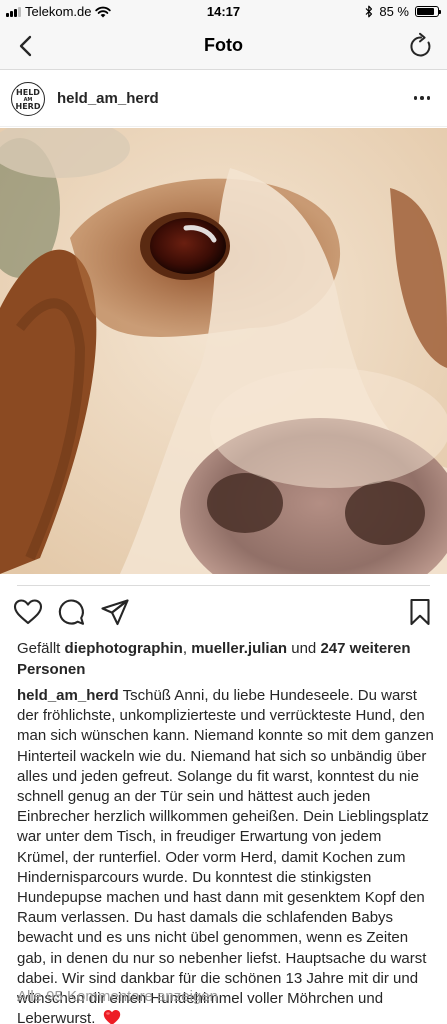 The height and width of the screenshot is (1024, 447). Describe the element at coordinates (117, 996) in the screenshot. I see `view-all-comments-link: Alle 95 Kommentare anzeigen` at that location.